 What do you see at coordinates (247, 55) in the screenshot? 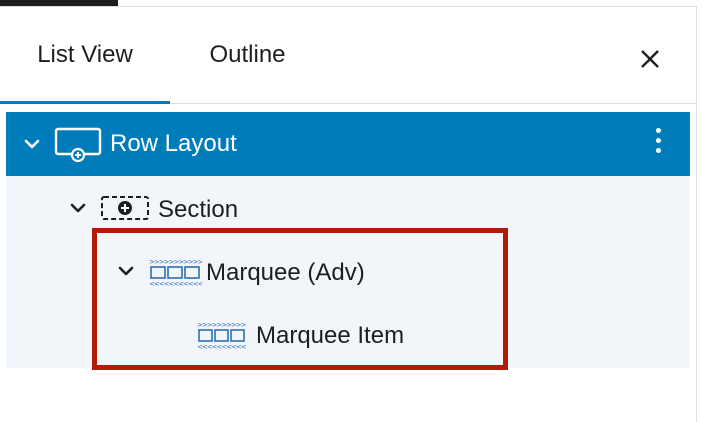
I see `tab-outline: Outline` at bounding box center [247, 55].